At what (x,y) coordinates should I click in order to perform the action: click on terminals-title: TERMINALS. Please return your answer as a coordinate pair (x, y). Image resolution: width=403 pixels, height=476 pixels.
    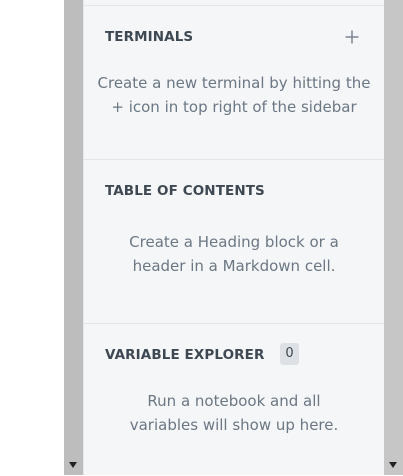
    Looking at the image, I should click on (149, 37).